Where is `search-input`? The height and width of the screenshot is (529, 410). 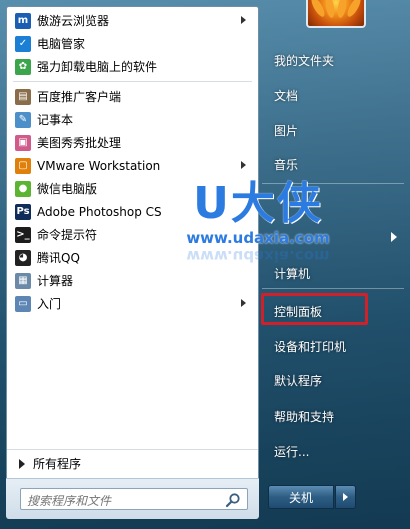 search-input is located at coordinates (134, 499).